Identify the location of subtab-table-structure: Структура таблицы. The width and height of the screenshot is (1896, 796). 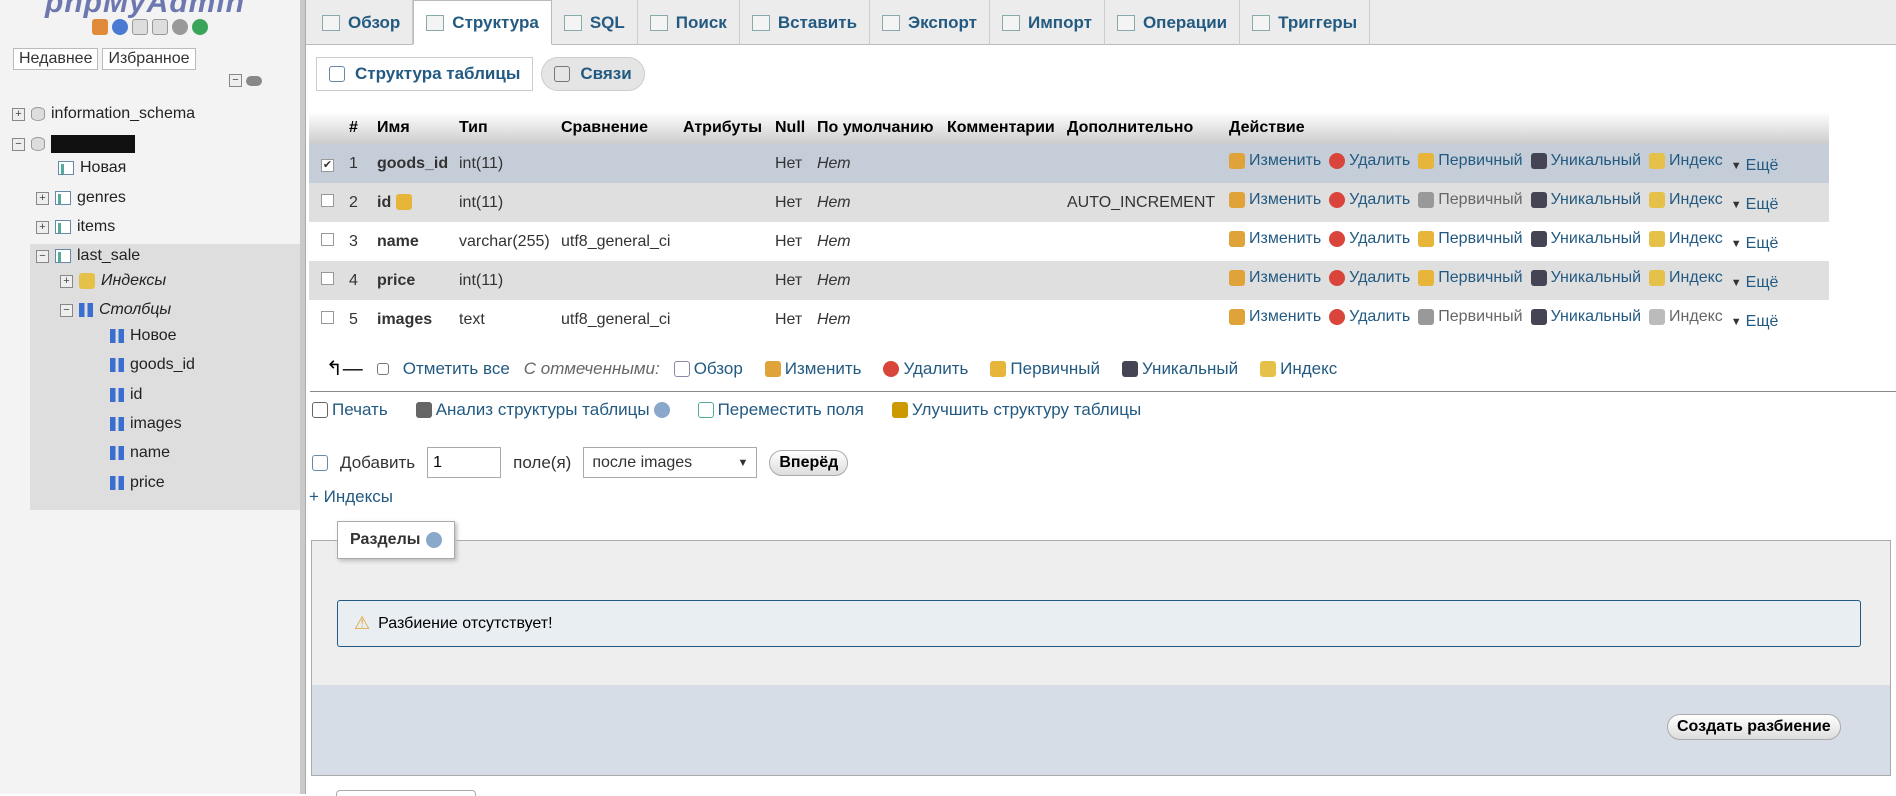
(425, 74).